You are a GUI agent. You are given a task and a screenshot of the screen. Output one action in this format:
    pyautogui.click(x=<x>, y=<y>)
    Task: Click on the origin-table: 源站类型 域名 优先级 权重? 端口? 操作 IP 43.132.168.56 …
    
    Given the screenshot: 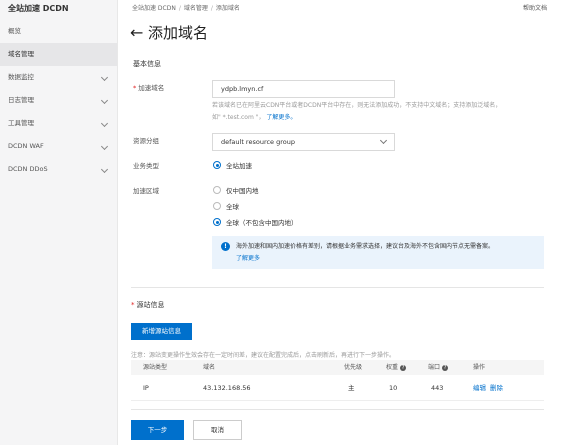 What is the action you would take?
    pyautogui.click(x=337, y=380)
    